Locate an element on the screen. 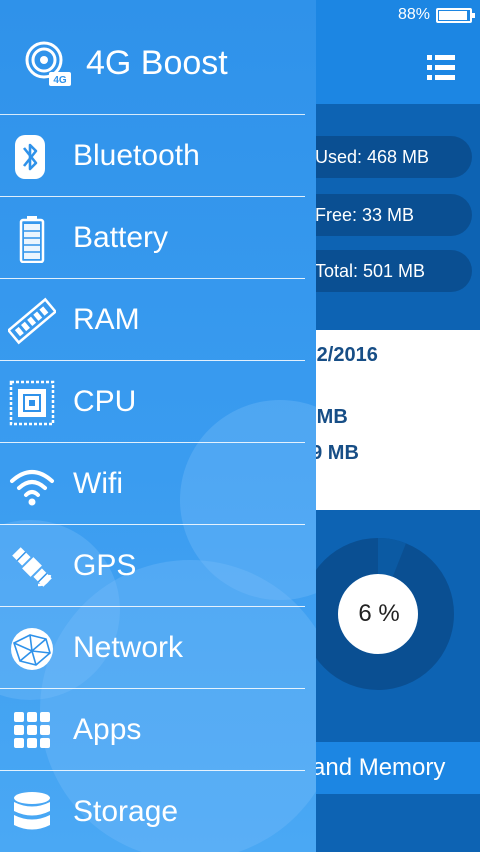  battery-icon is located at coordinates (32, 239).